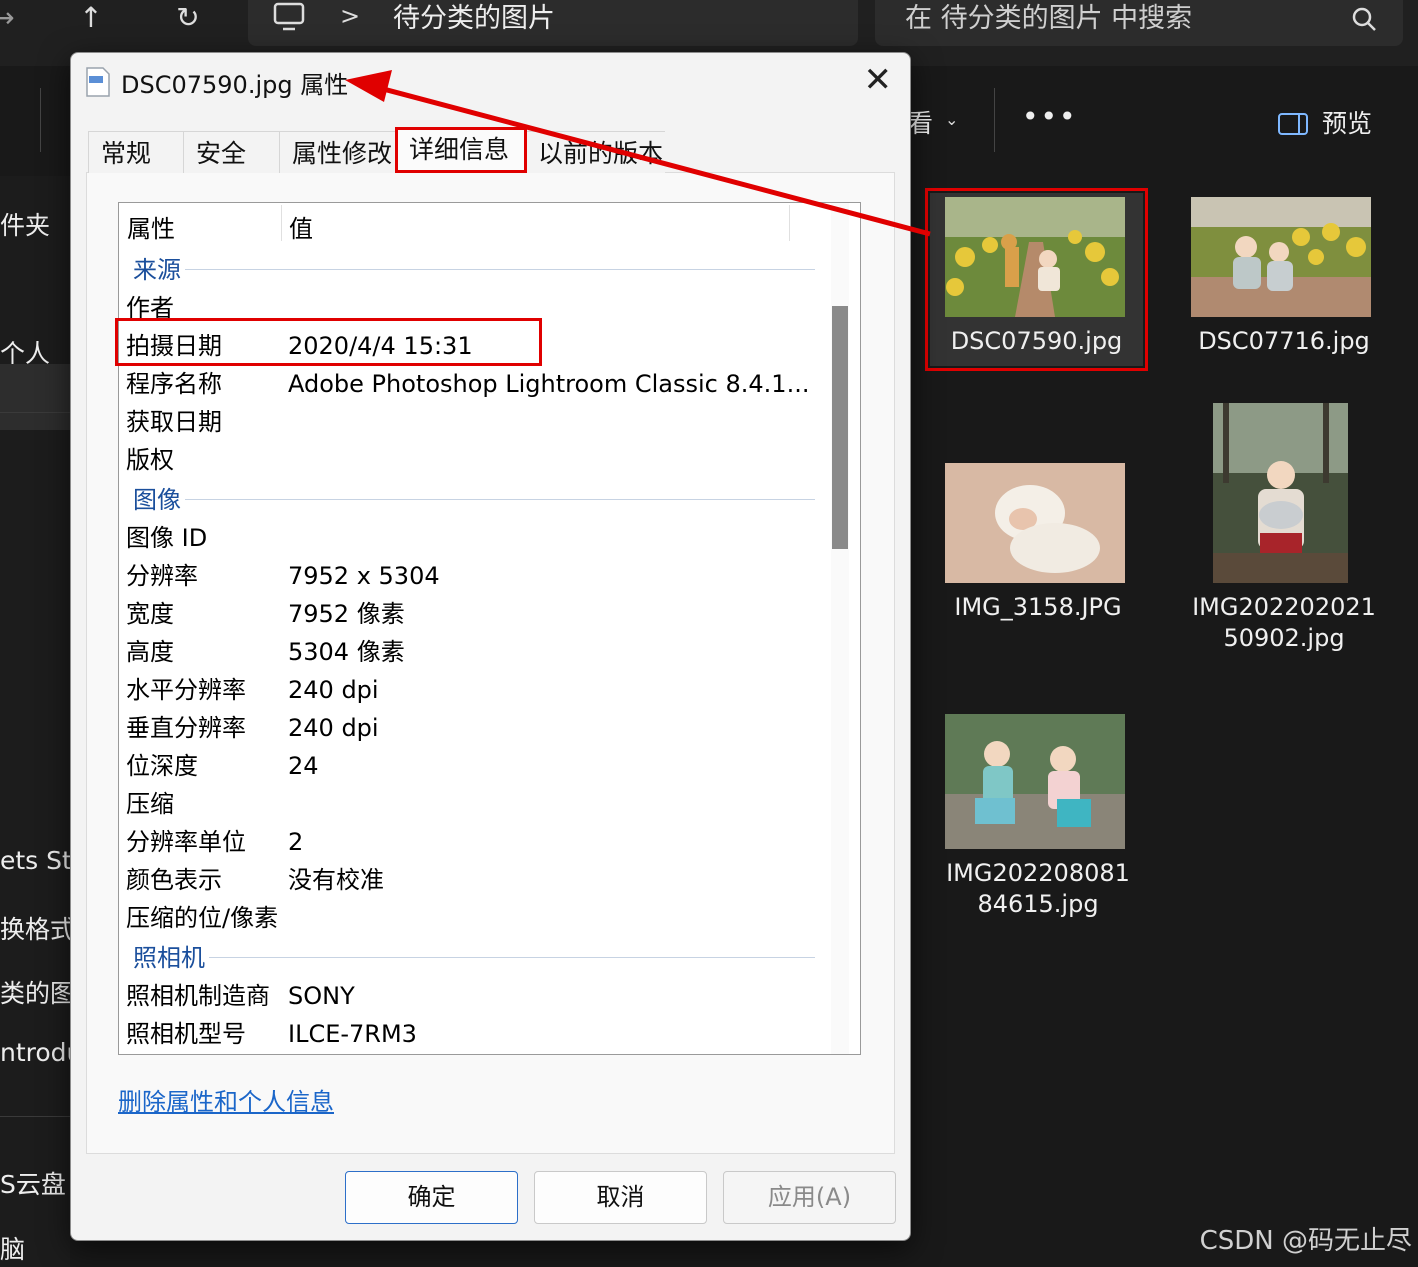  Describe the element at coordinates (474, 996) in the screenshot. I see `table-row: 照相机制造商 SONY` at that location.